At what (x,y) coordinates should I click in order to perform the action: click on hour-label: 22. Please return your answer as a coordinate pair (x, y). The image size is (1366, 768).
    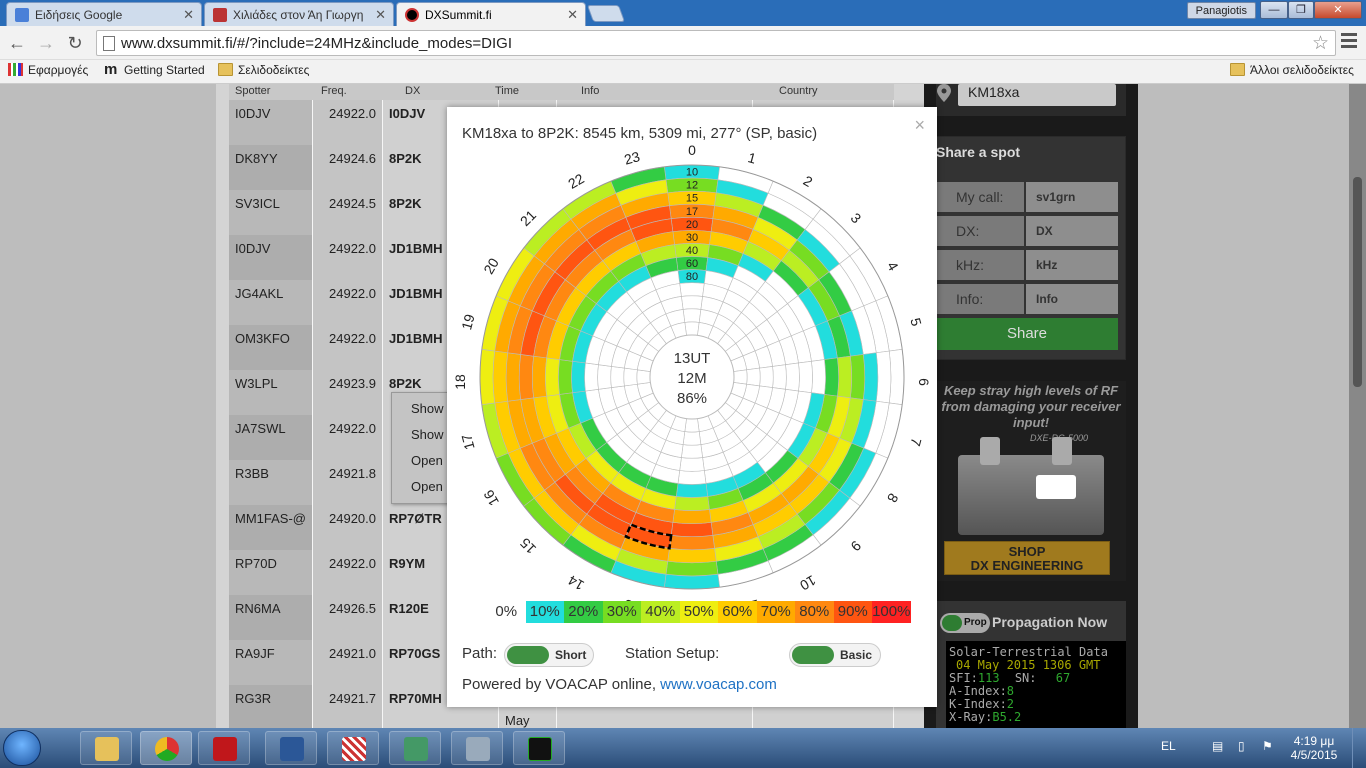
    Looking at the image, I should click on (576, 181).